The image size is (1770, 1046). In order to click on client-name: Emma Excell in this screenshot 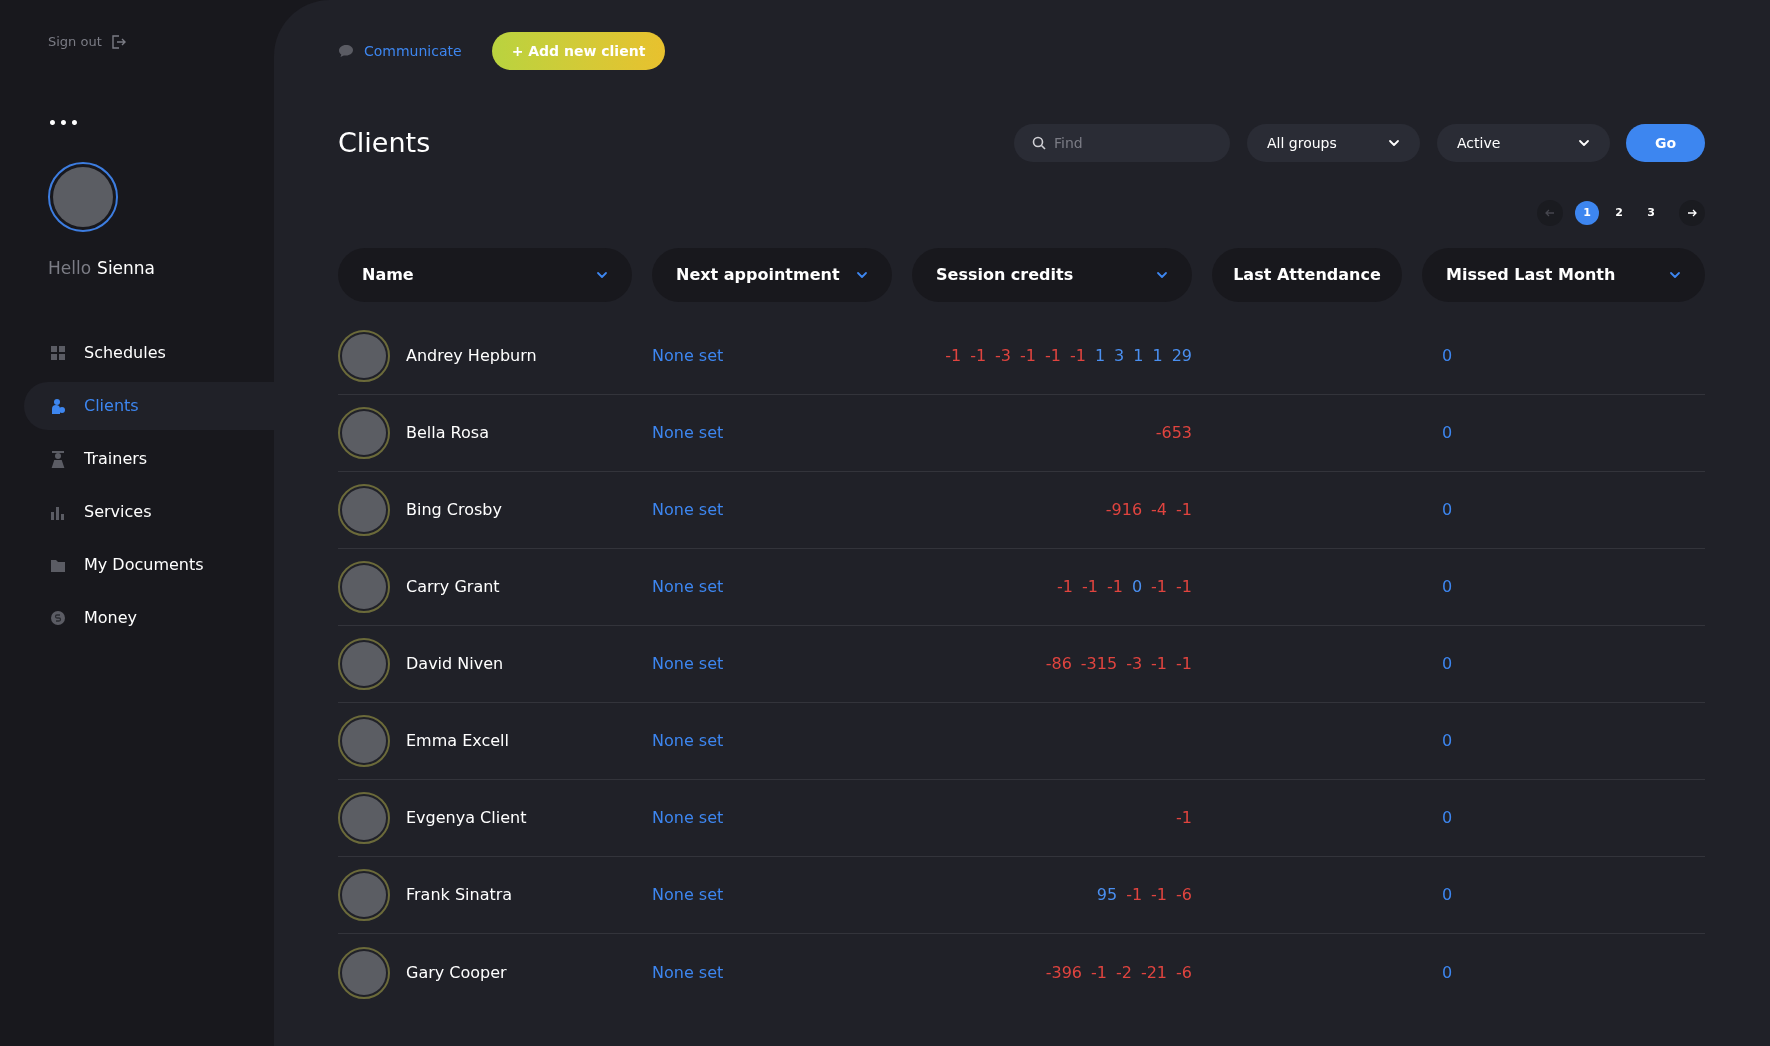, I will do `click(457, 741)`.